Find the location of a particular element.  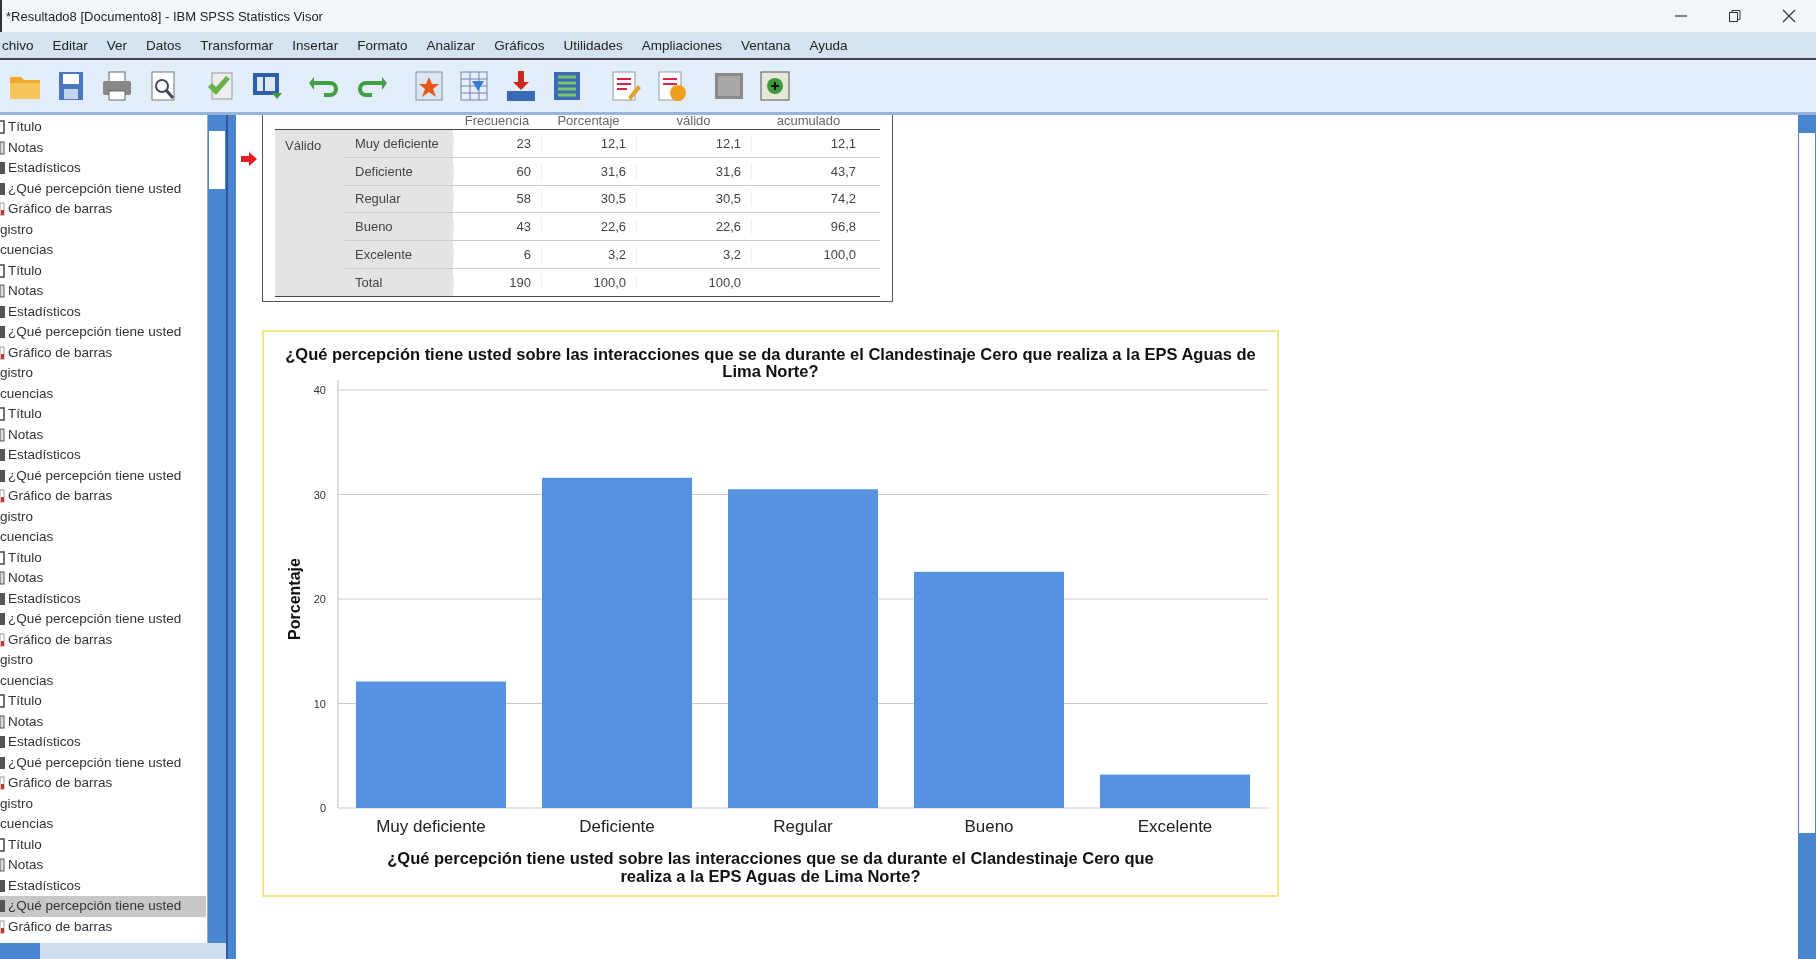

menu-item: Ampliaciones is located at coordinates (682, 45).